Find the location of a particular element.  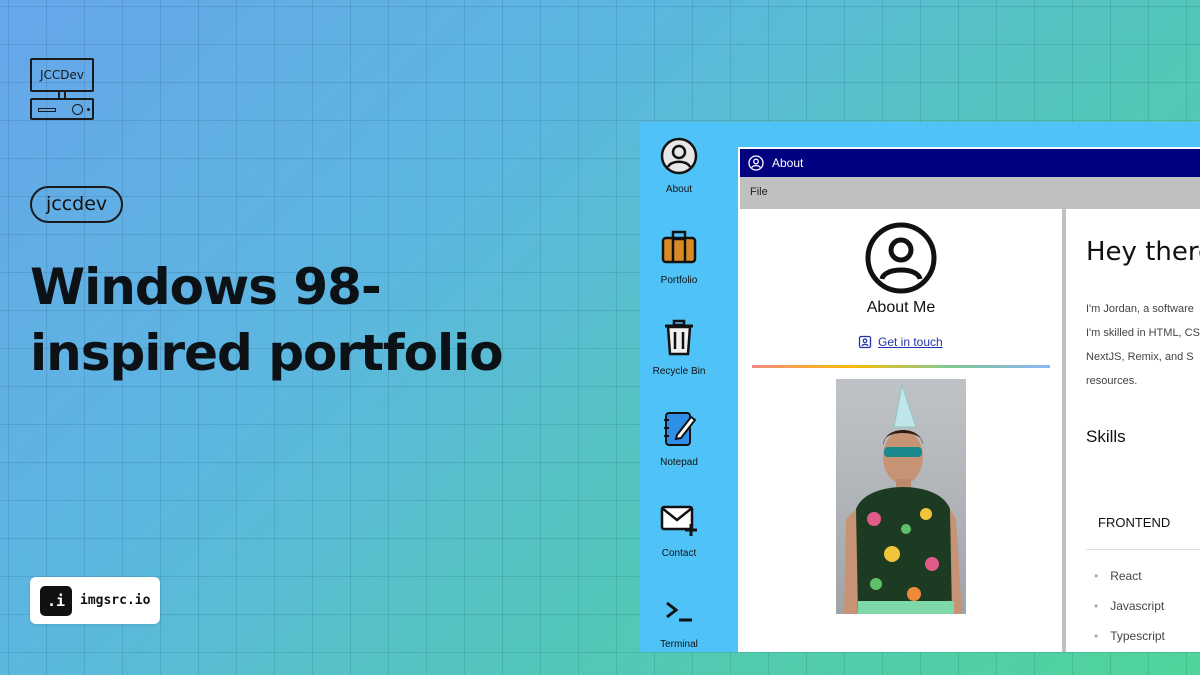

avatar-icon is located at coordinates (901, 258).